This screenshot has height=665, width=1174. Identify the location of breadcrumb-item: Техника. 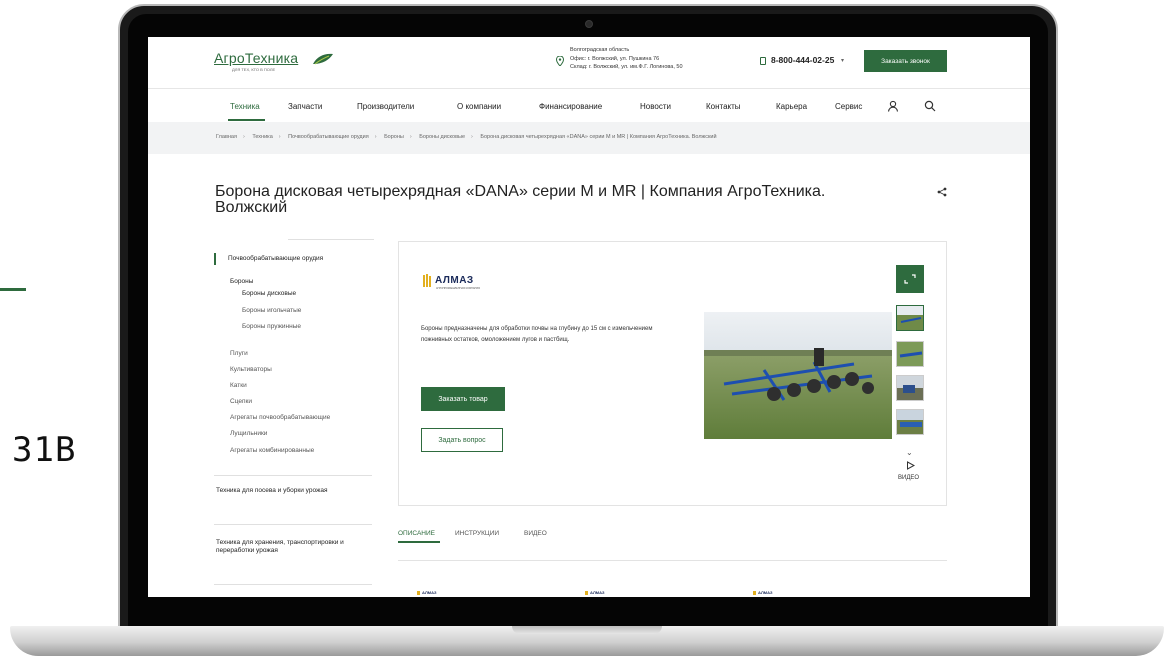
(262, 137).